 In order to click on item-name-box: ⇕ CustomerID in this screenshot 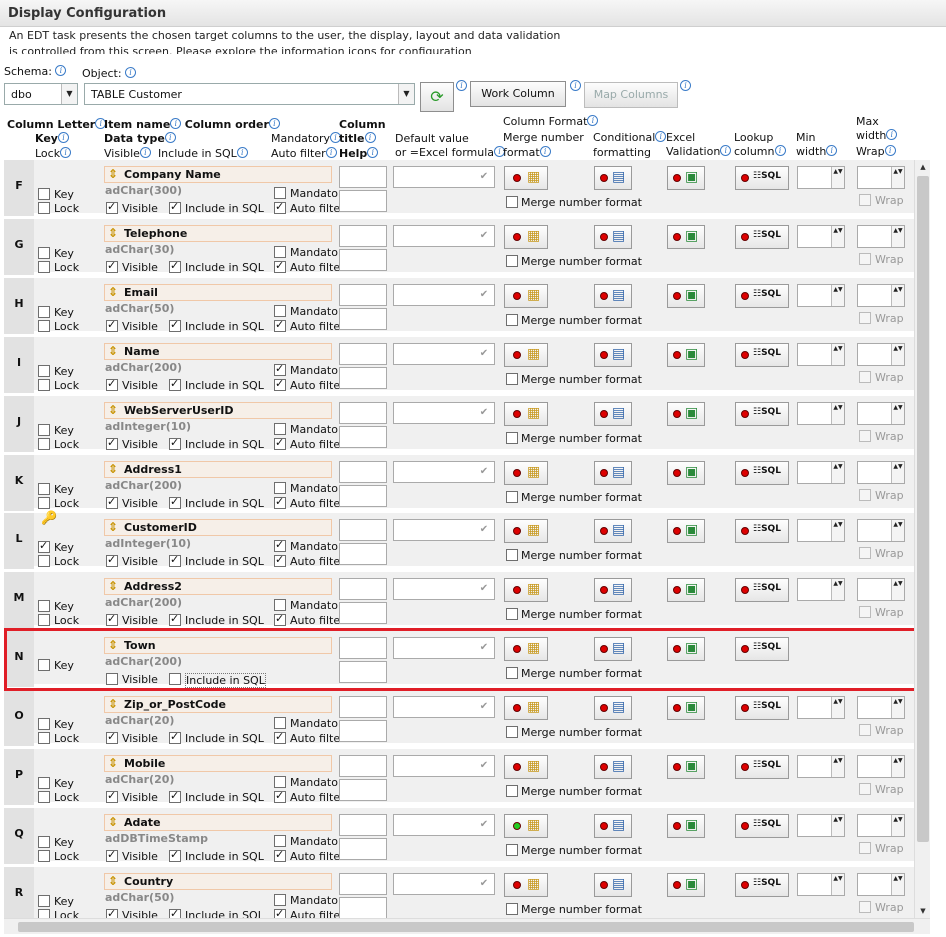, I will do `click(218, 528)`.